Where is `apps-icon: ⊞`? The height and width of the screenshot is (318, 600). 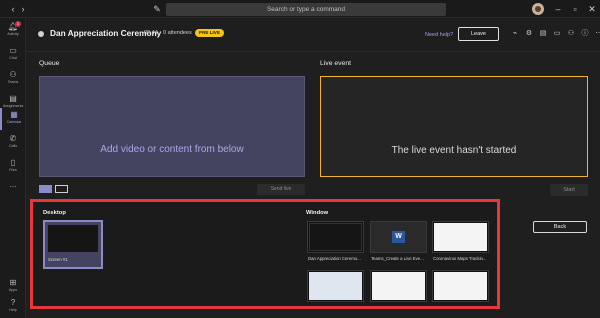
apps-icon: ⊞ is located at coordinates (13, 282).